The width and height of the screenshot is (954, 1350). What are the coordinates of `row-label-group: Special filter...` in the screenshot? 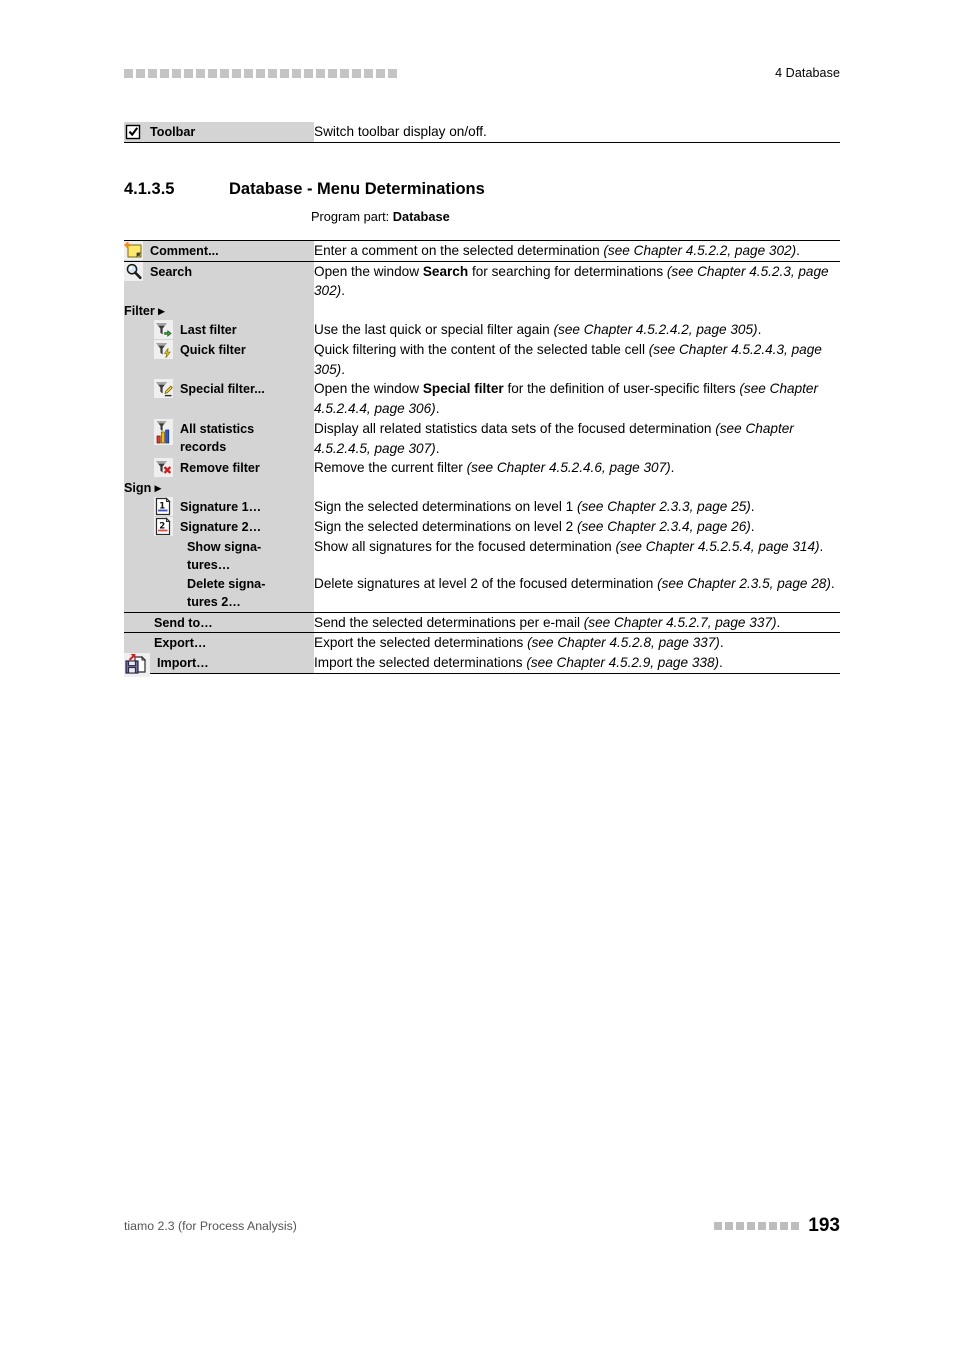 It's located at (219, 389).